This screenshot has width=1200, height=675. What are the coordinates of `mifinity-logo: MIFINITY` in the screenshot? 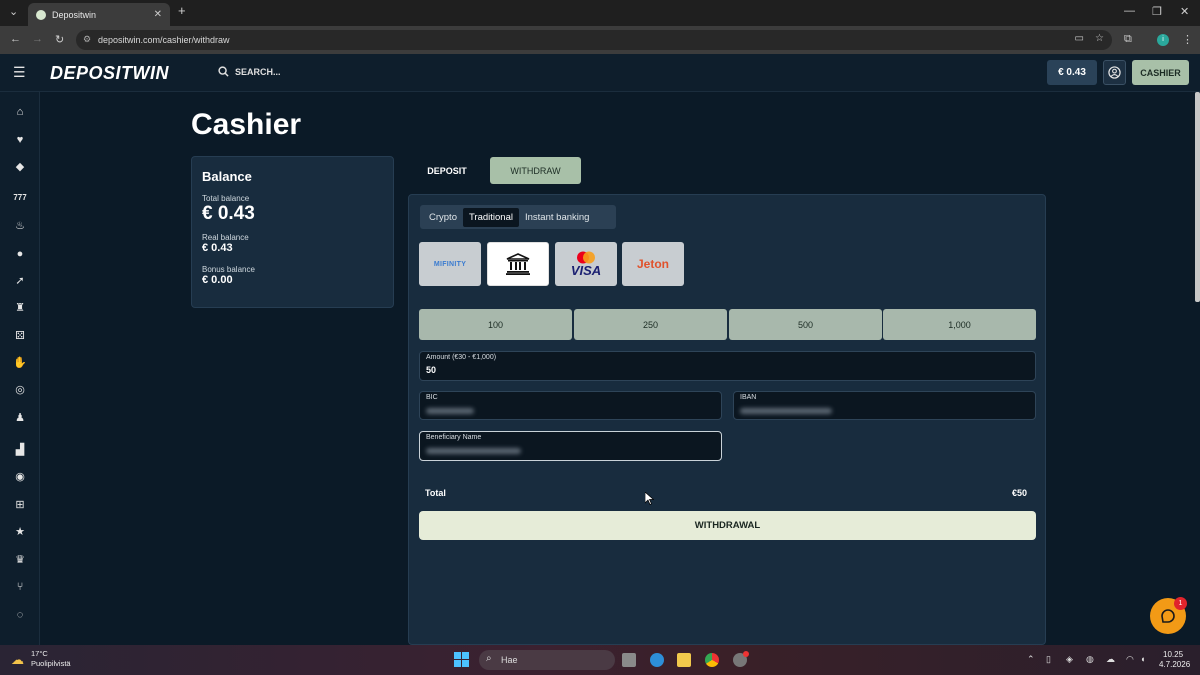 It's located at (450, 264).